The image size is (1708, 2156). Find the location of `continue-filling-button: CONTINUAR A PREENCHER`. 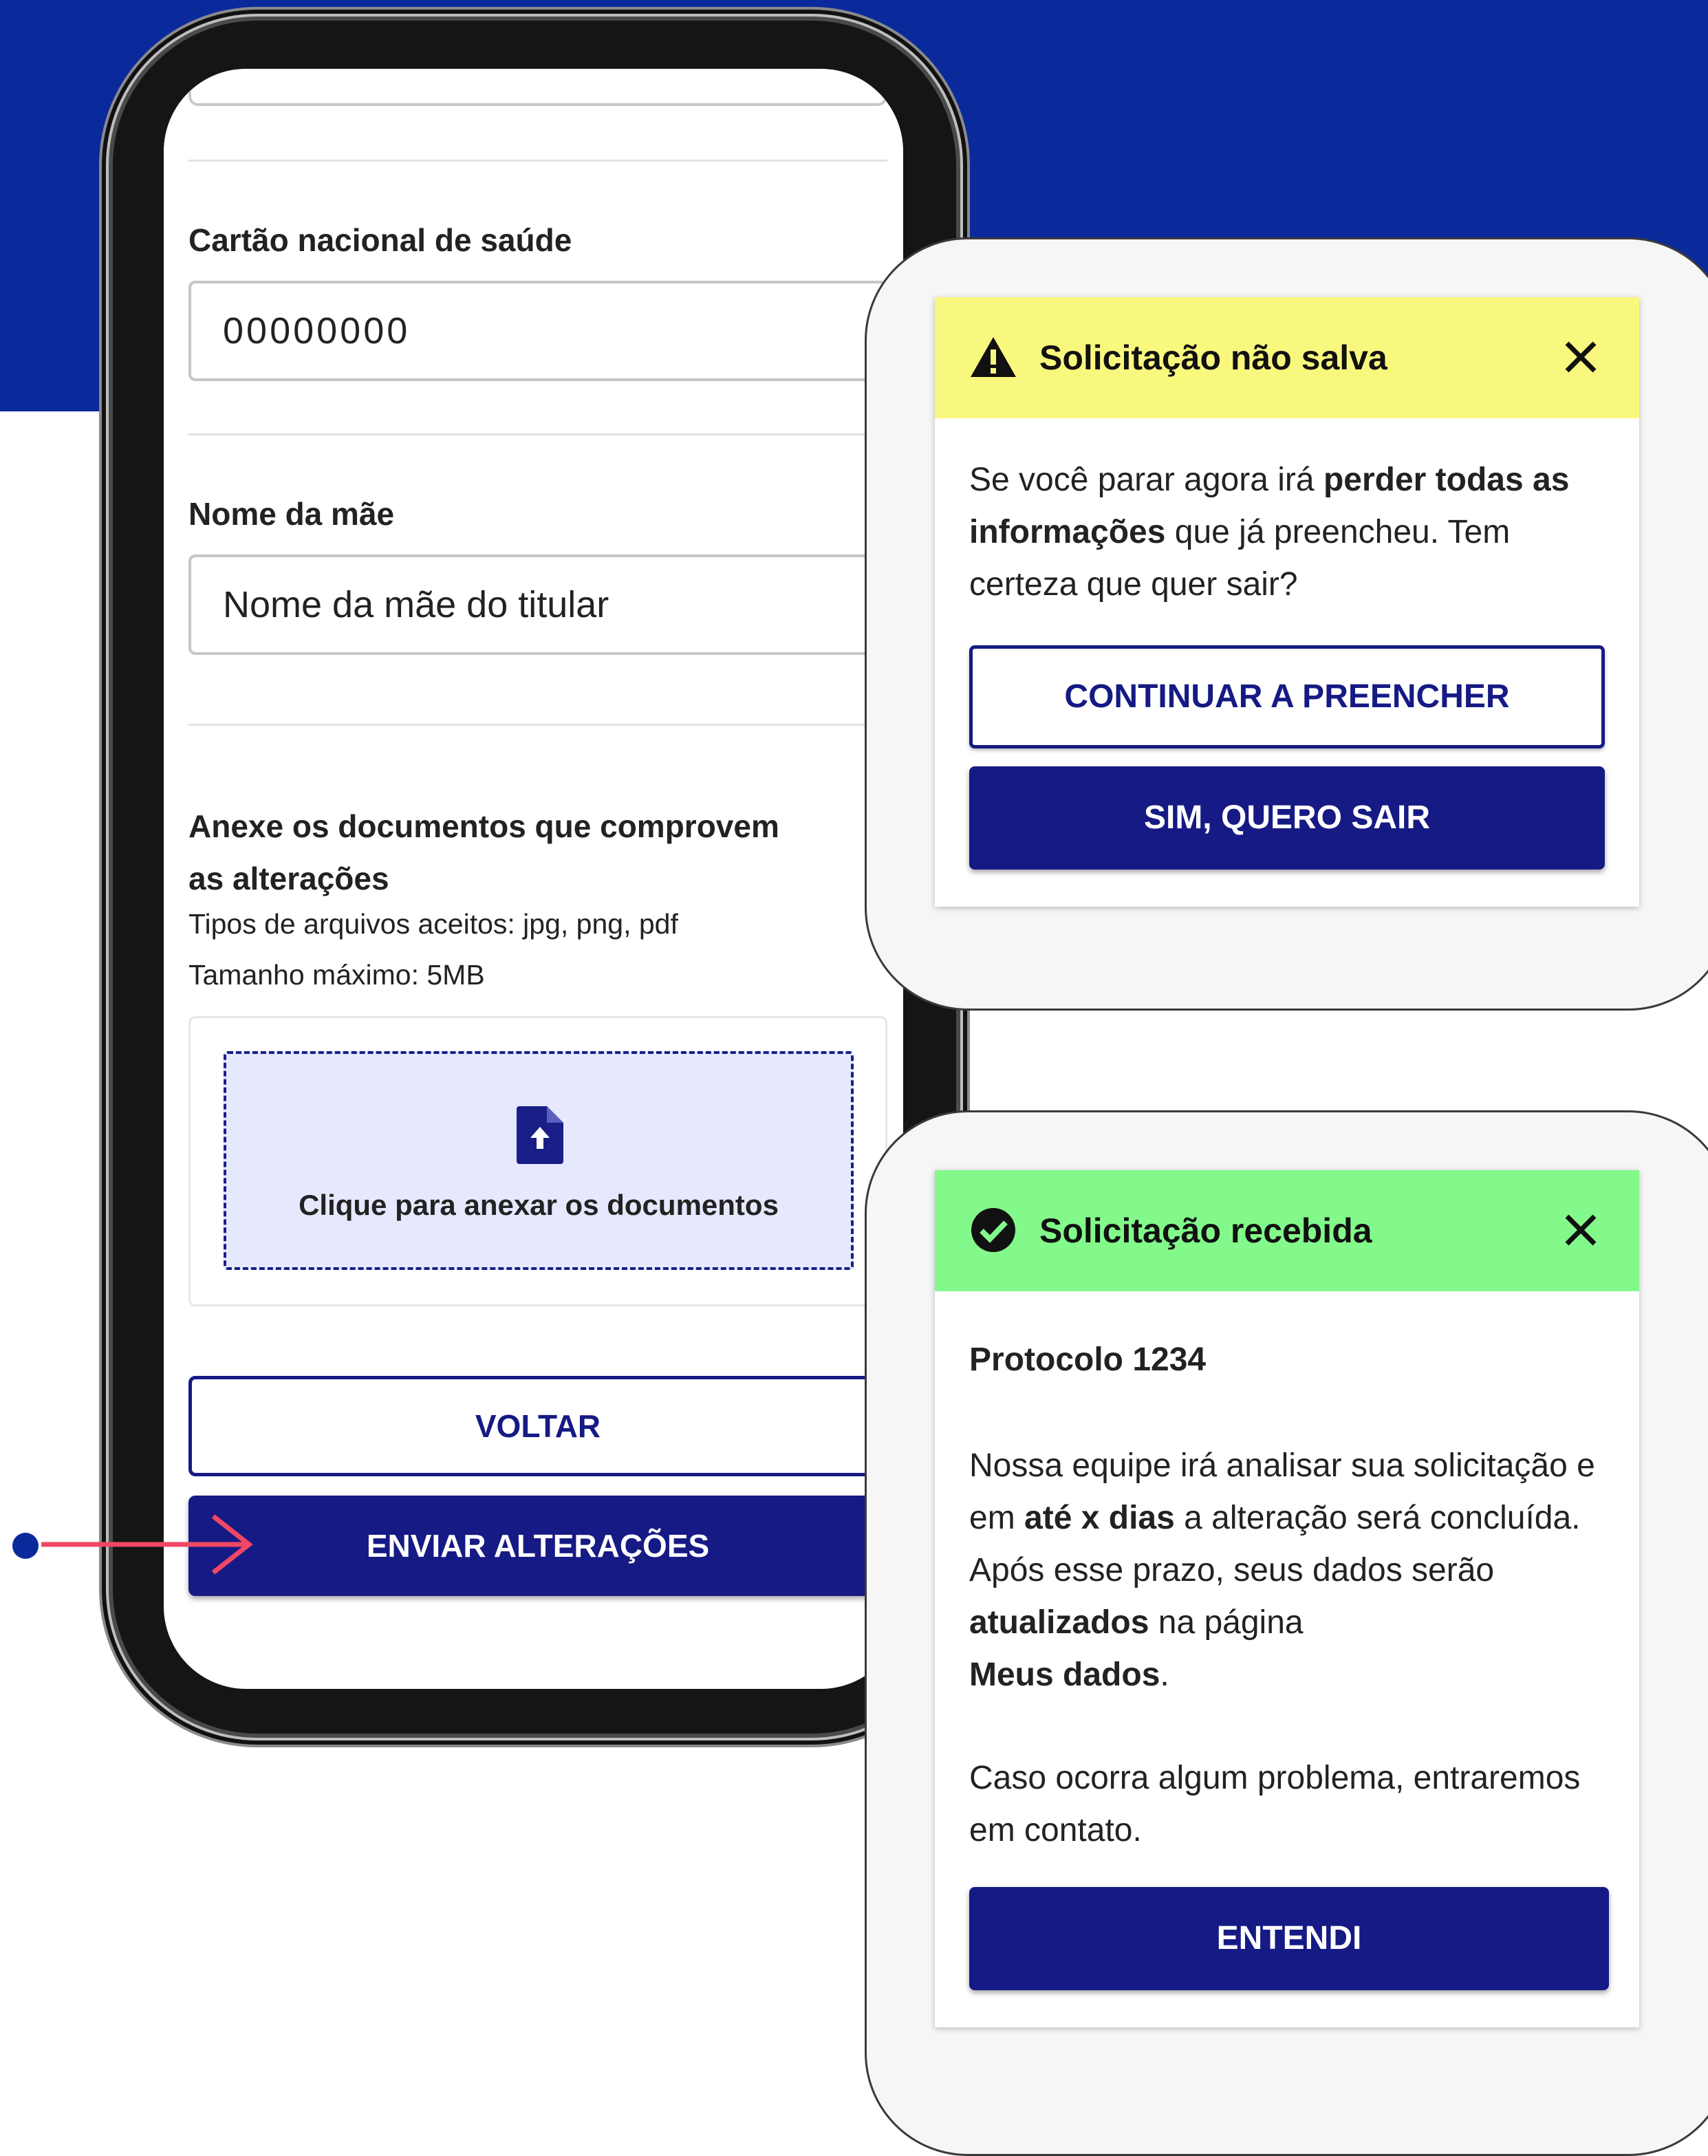

continue-filling-button: CONTINUAR A PREENCHER is located at coordinates (1287, 697).